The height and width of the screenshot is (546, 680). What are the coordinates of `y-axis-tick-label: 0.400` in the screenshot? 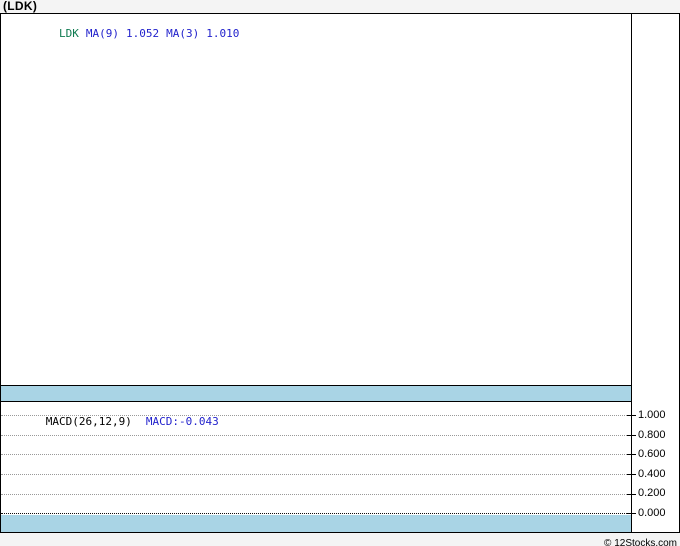 It's located at (652, 474).